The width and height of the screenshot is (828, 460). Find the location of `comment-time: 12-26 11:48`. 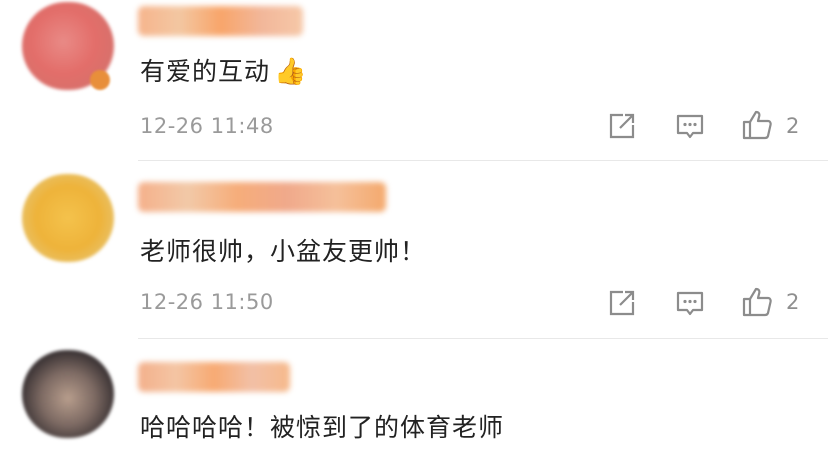

comment-time: 12-26 11:48 is located at coordinates (207, 126).